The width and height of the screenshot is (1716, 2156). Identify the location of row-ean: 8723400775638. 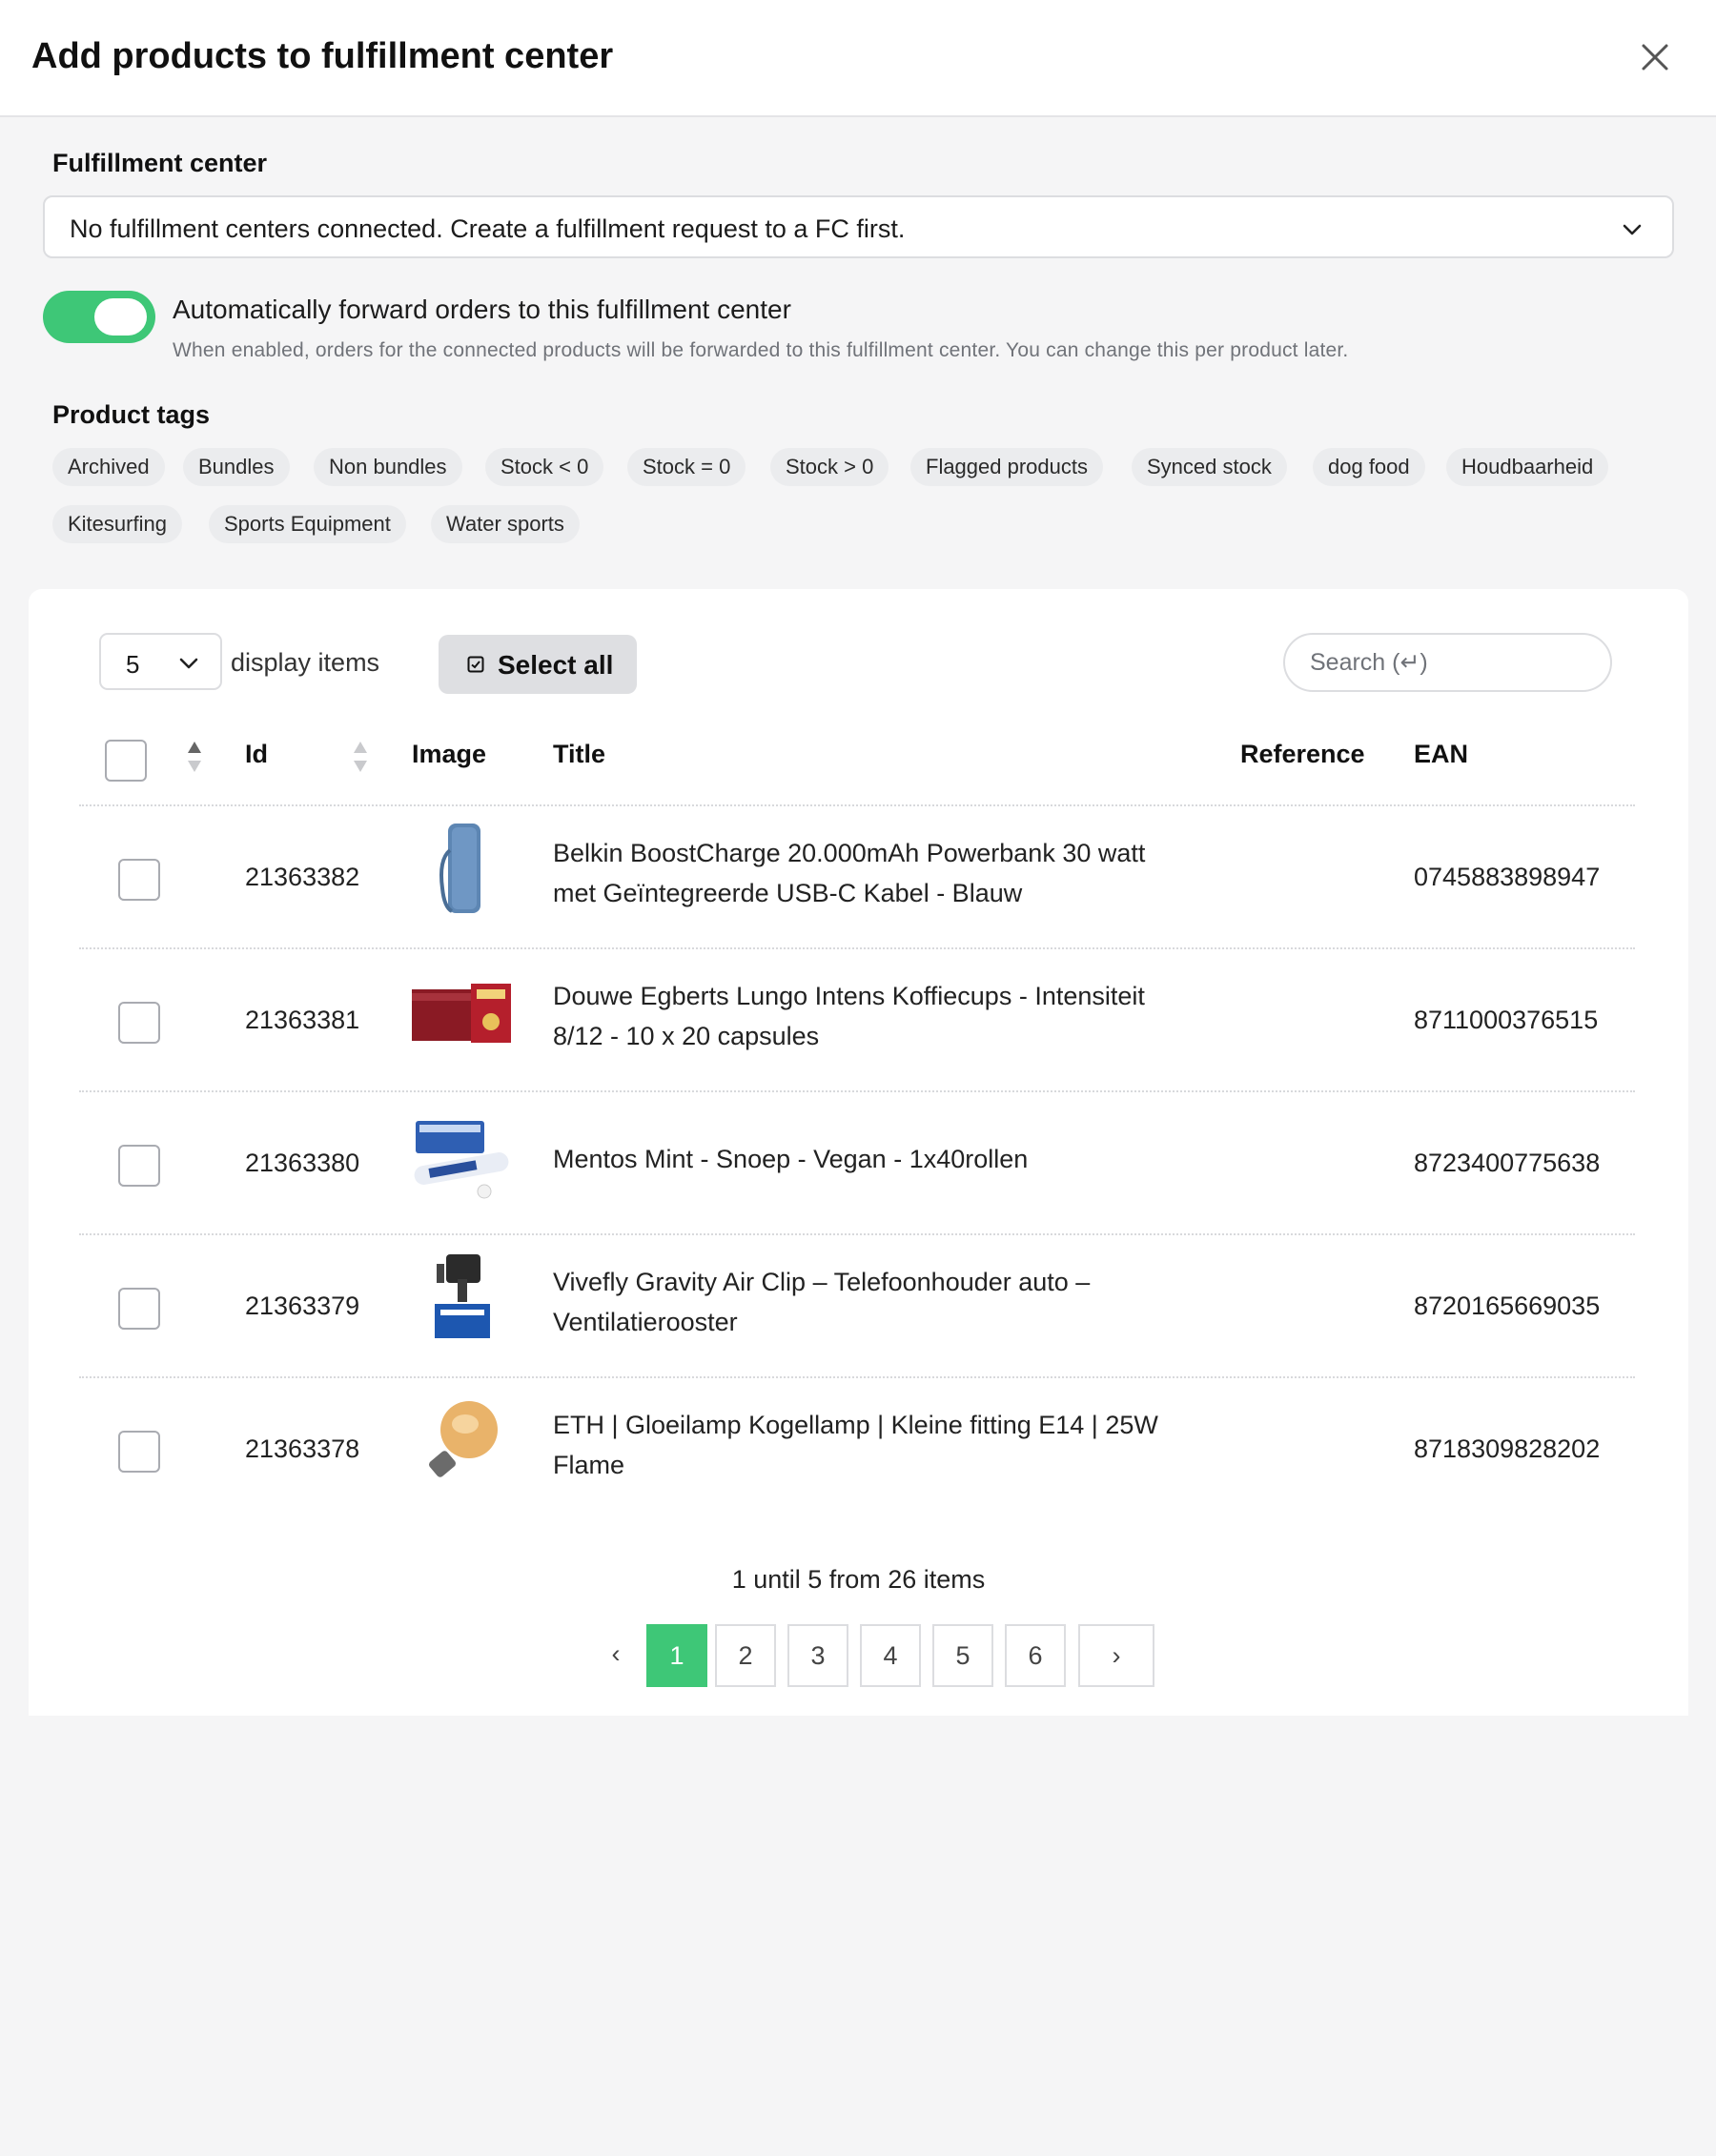
(1507, 1163).